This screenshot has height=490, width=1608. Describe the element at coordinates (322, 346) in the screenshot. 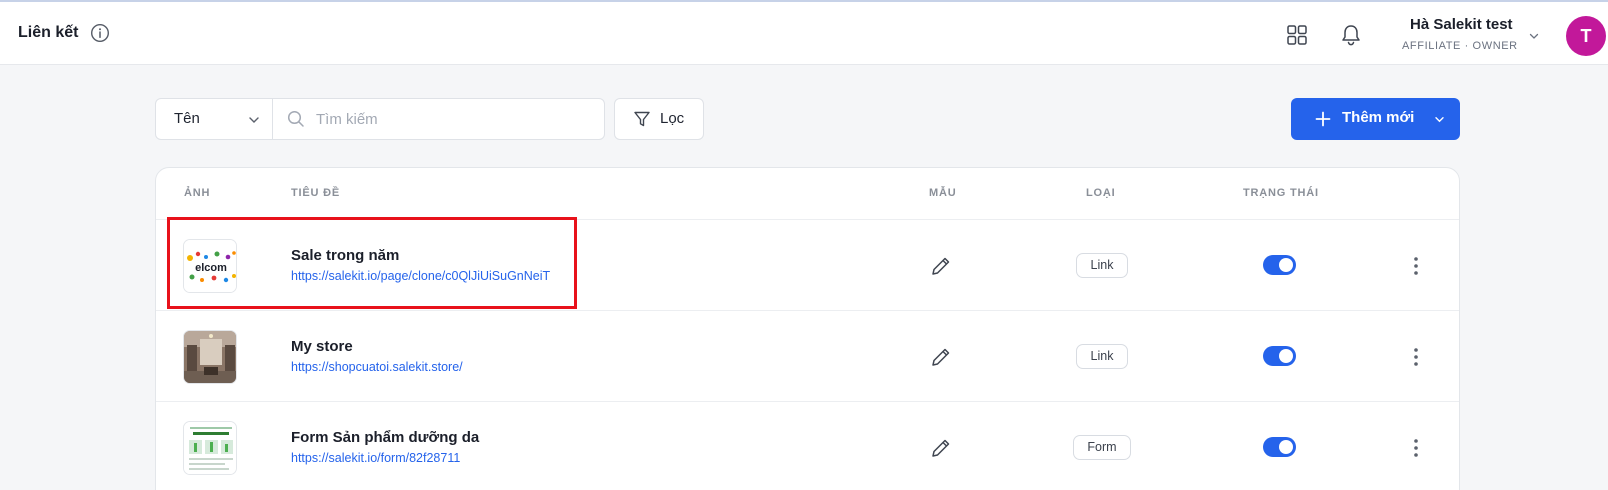

I see `row-title: My store` at that location.